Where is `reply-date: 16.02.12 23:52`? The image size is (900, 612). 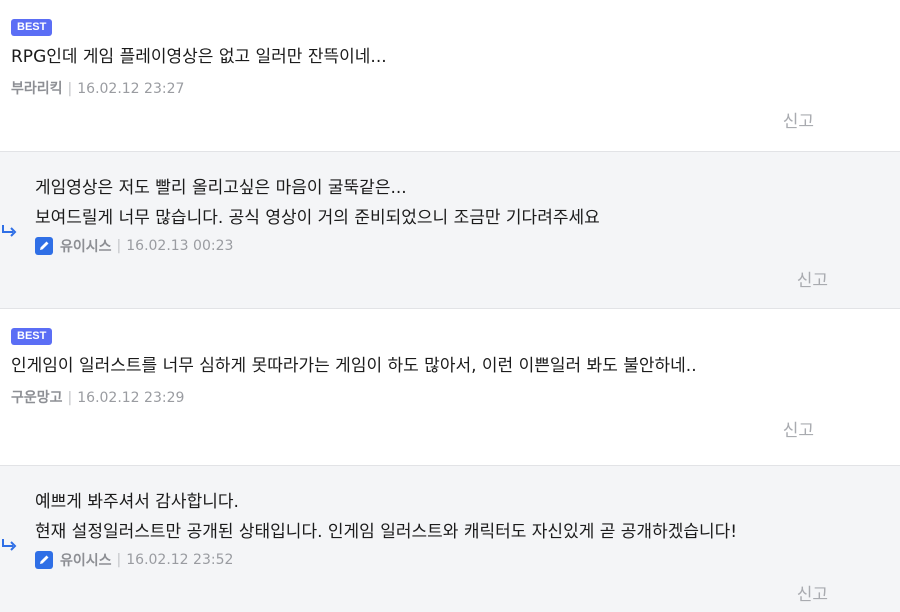
reply-date: 16.02.12 23:52 is located at coordinates (180, 560).